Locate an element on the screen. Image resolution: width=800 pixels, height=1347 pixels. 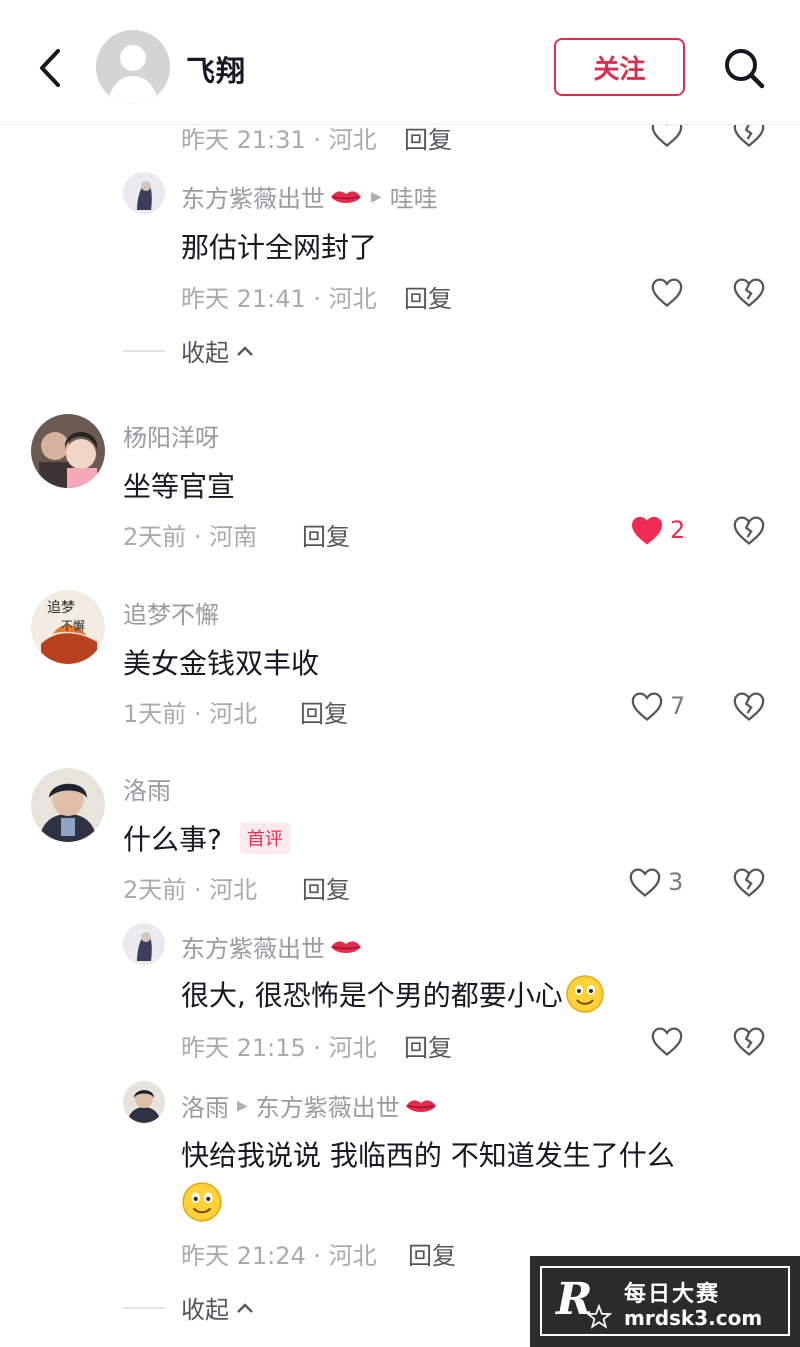
reply-to-username: 哇哇 is located at coordinates (414, 196).